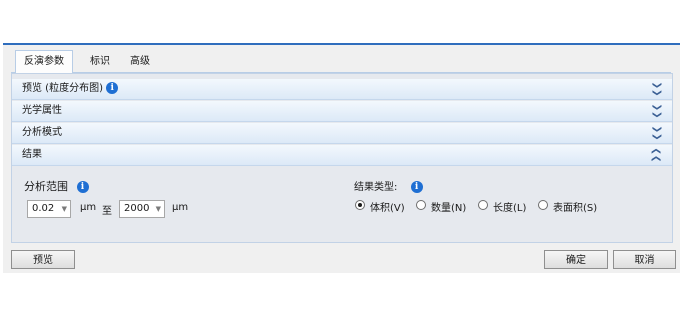 The height and width of the screenshot is (317, 683). What do you see at coordinates (44, 62) in the screenshot?
I see `tab-inversion-parameters: 反演参数` at bounding box center [44, 62].